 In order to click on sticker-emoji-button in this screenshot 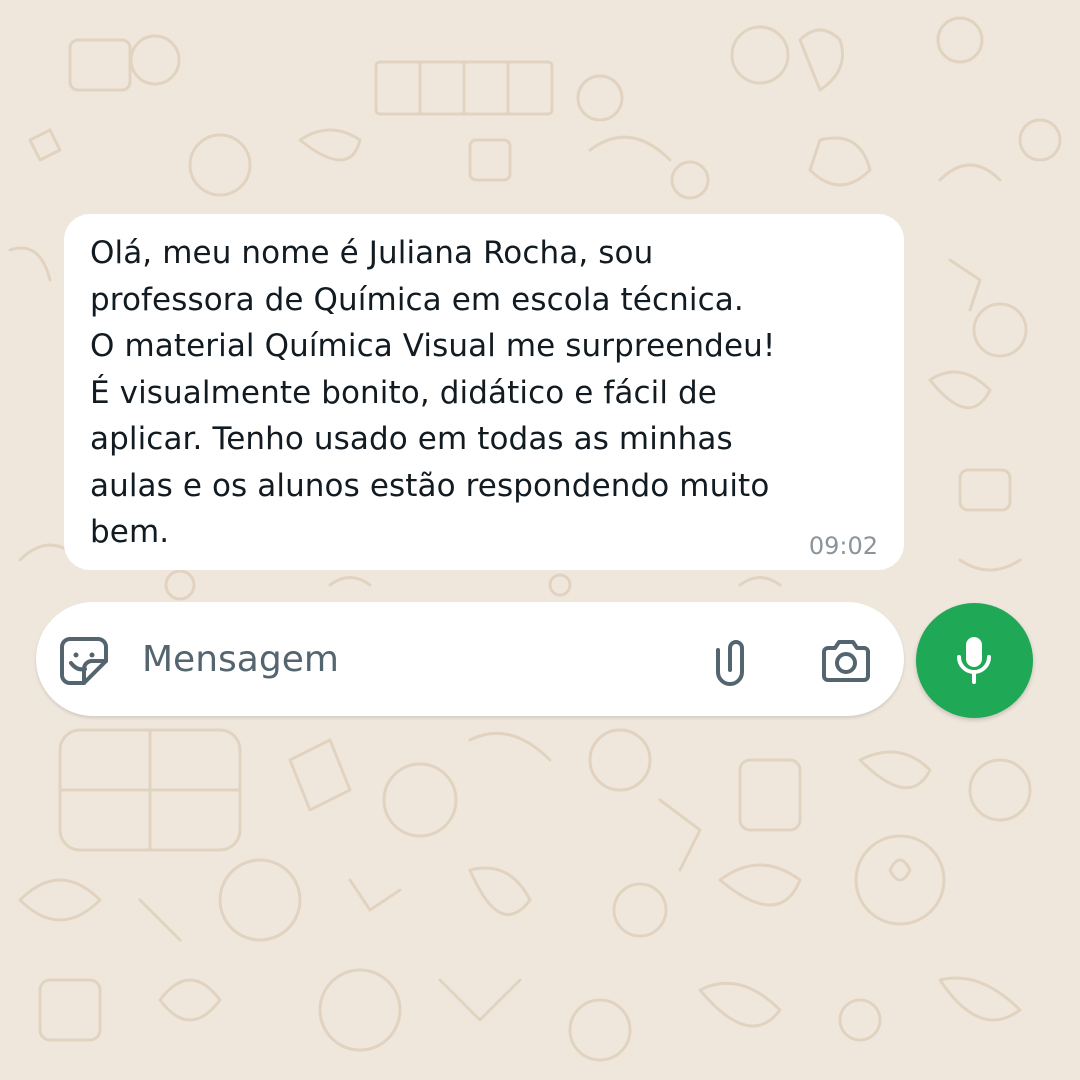, I will do `click(84, 661)`.